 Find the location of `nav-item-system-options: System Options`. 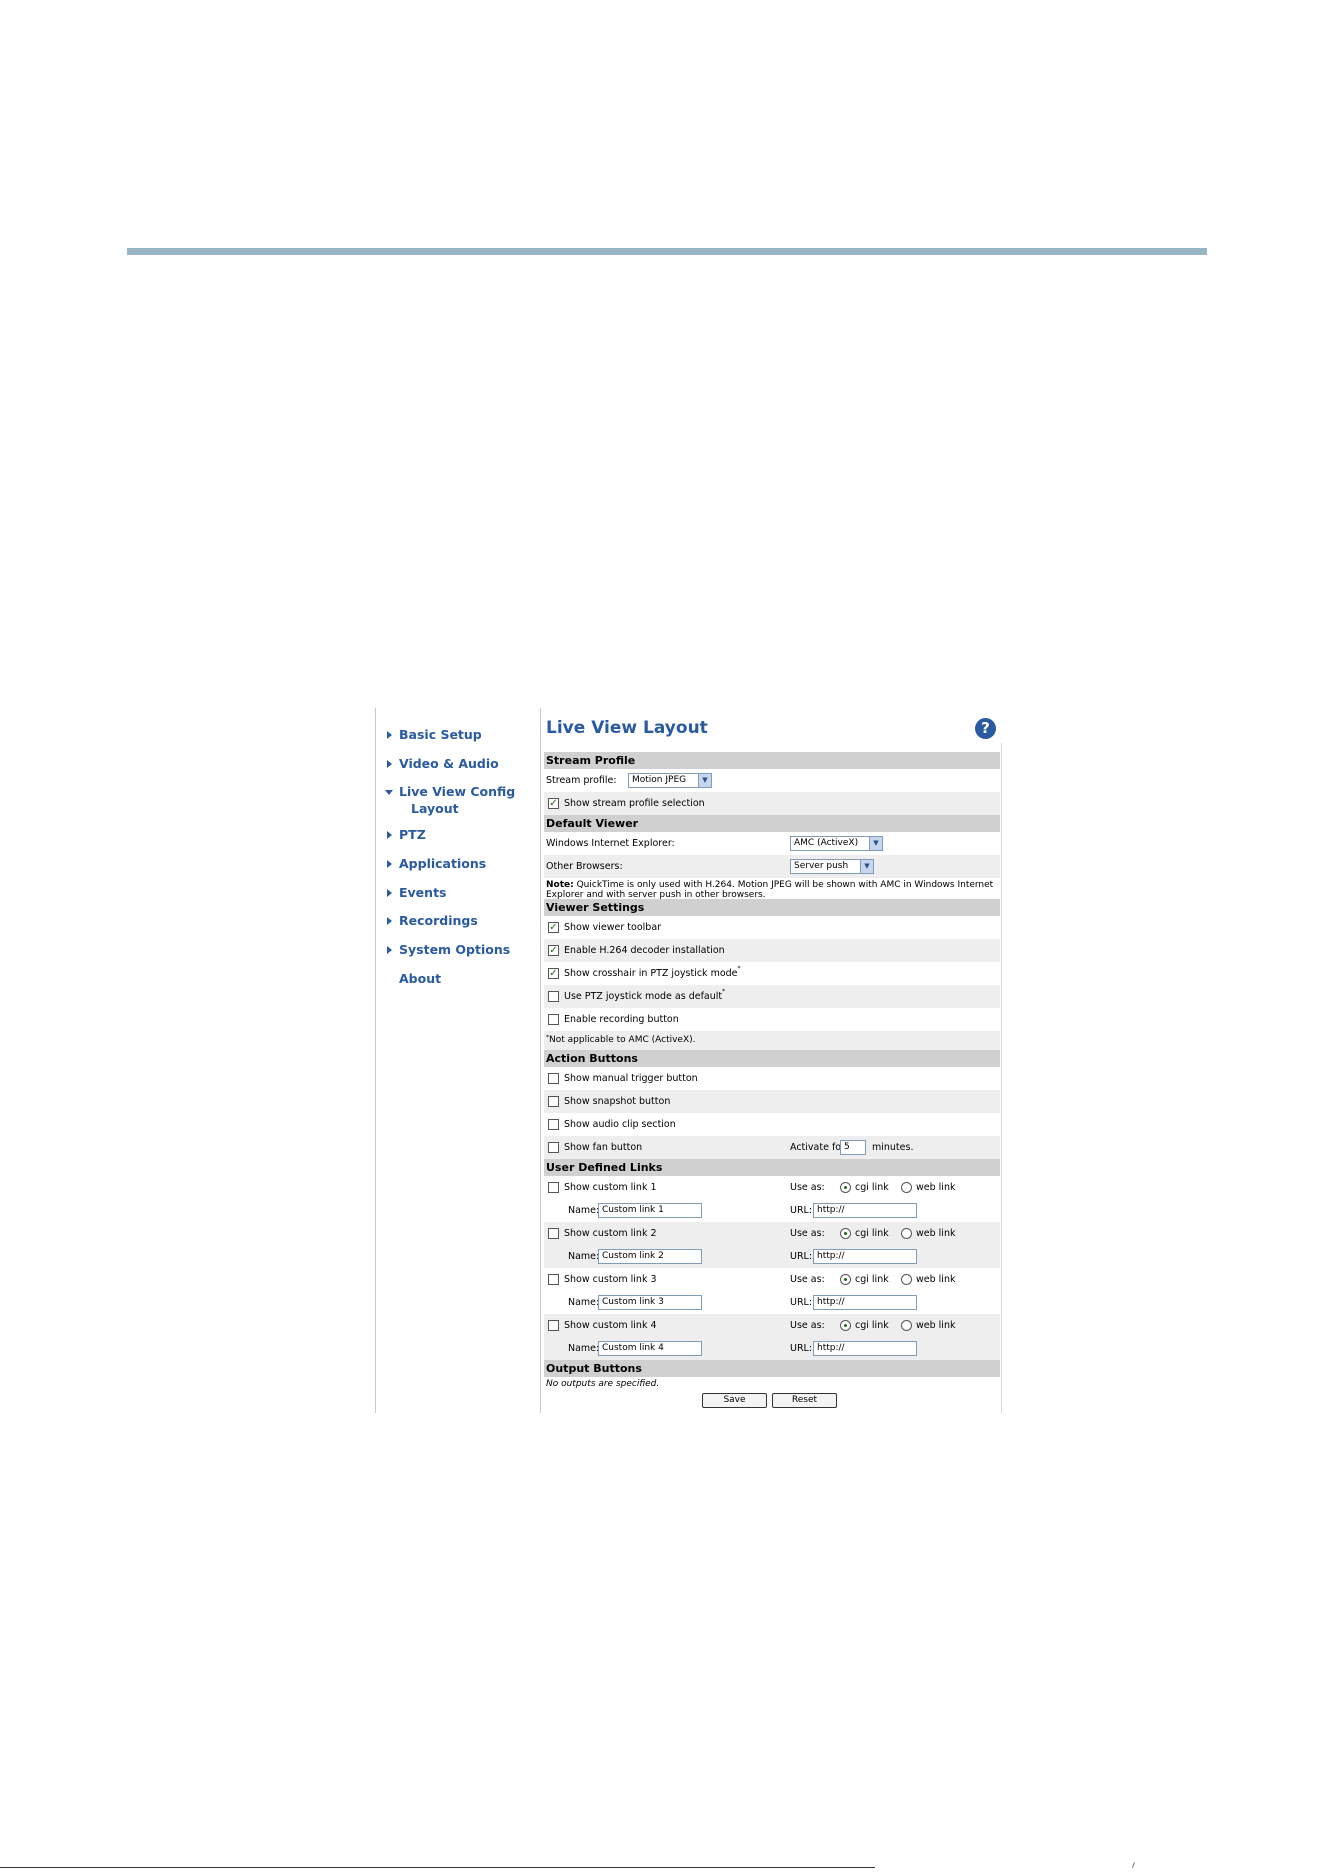

nav-item-system-options: System Options is located at coordinates (459, 954).